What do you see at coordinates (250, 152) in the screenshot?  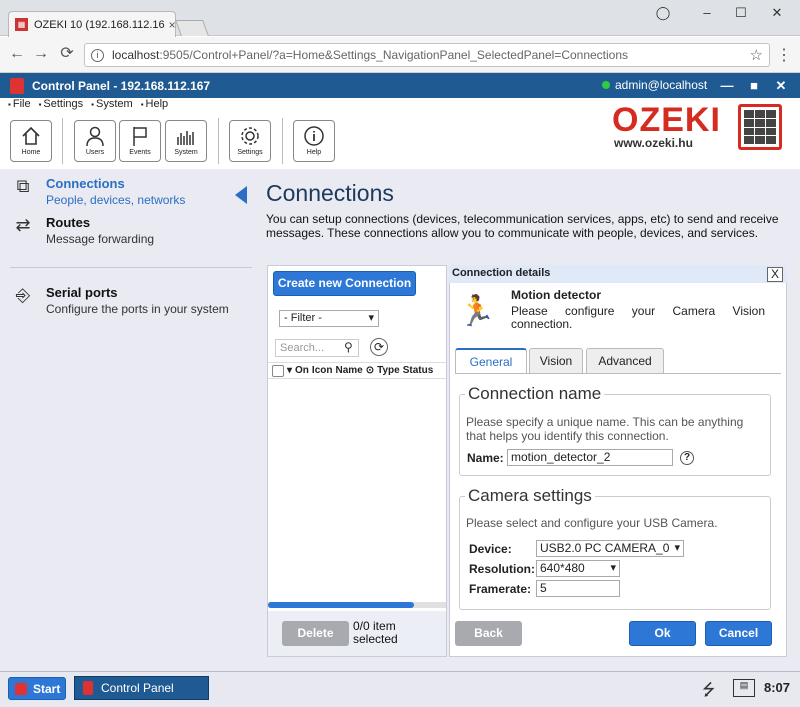 I see `settings-label: Settings` at bounding box center [250, 152].